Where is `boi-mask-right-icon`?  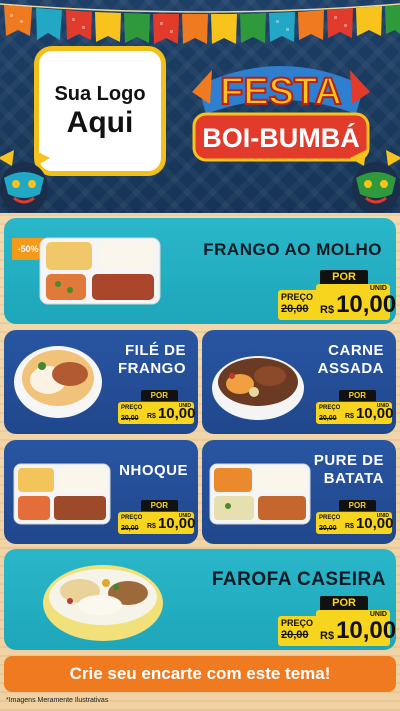
boi-mask-right-icon is located at coordinates (375, 181).